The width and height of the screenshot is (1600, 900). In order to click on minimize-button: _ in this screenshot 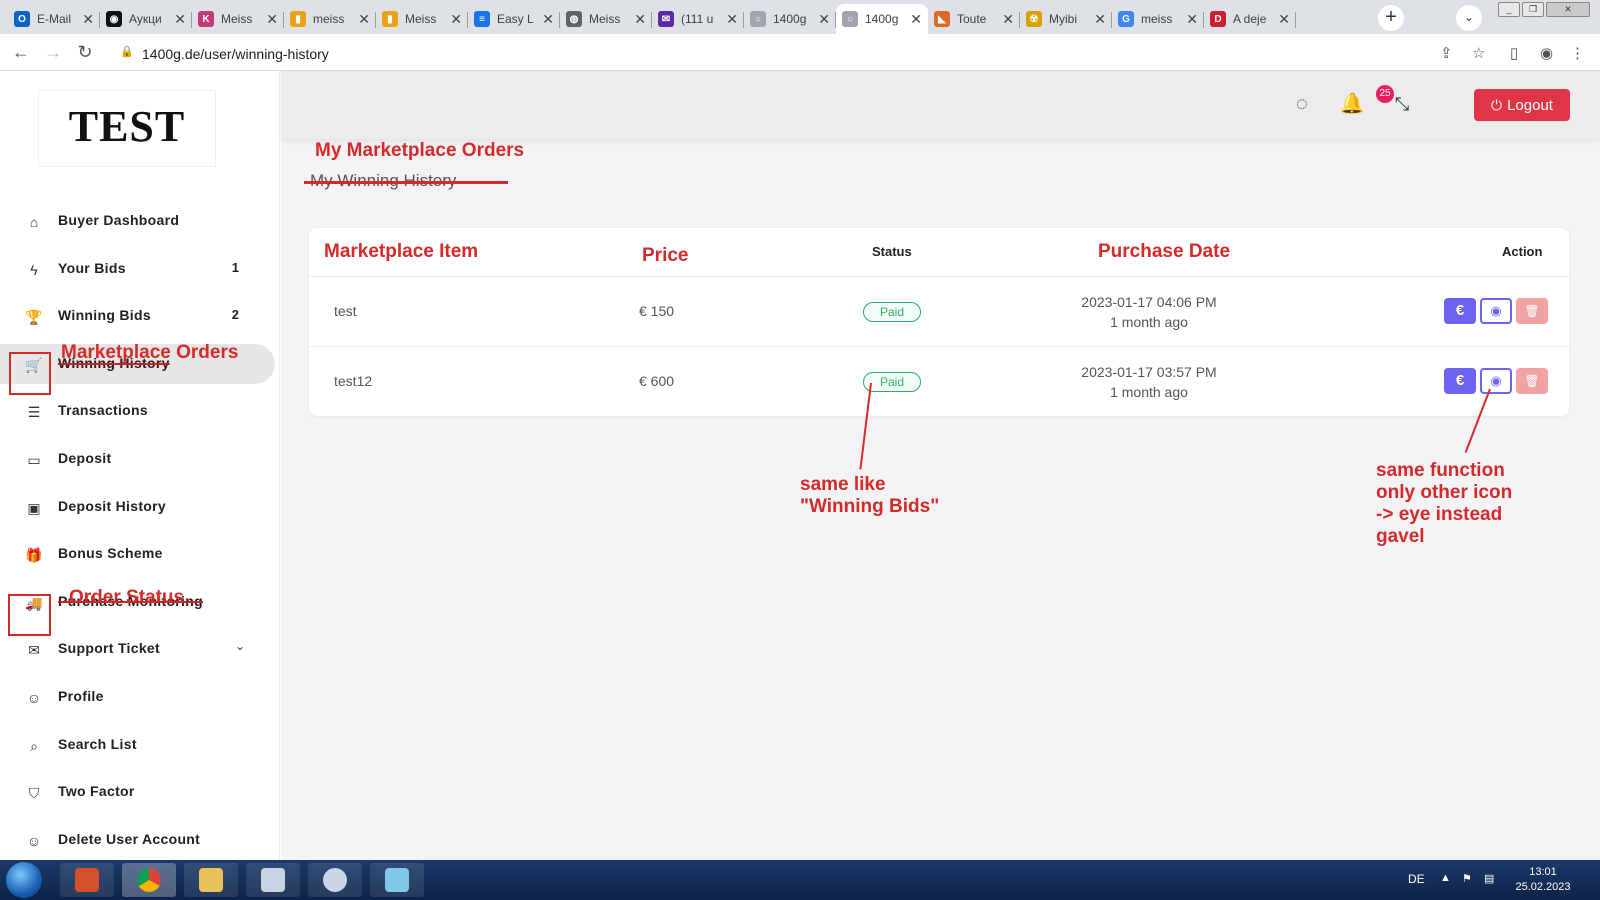, I will do `click(1509, 9)`.